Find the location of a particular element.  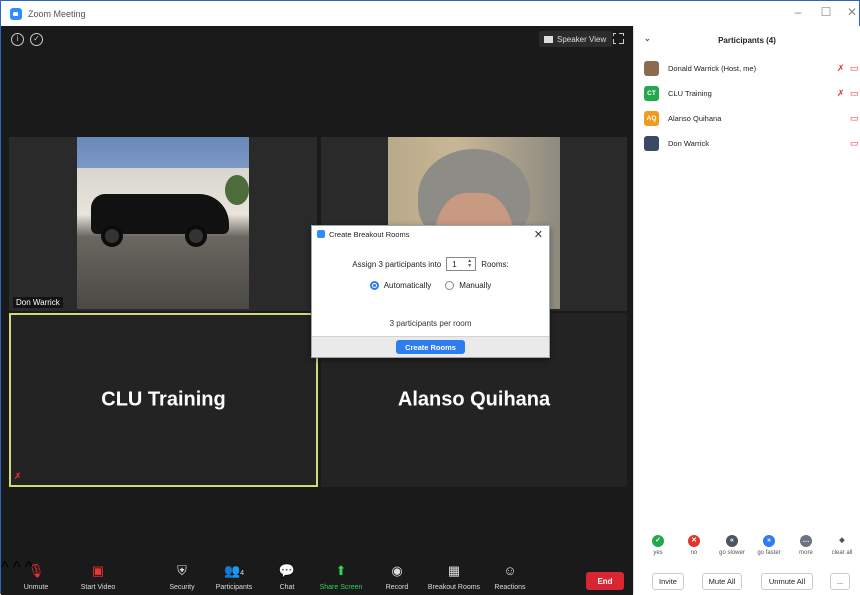

start-video-label: Start Video is located at coordinates (98, 587).